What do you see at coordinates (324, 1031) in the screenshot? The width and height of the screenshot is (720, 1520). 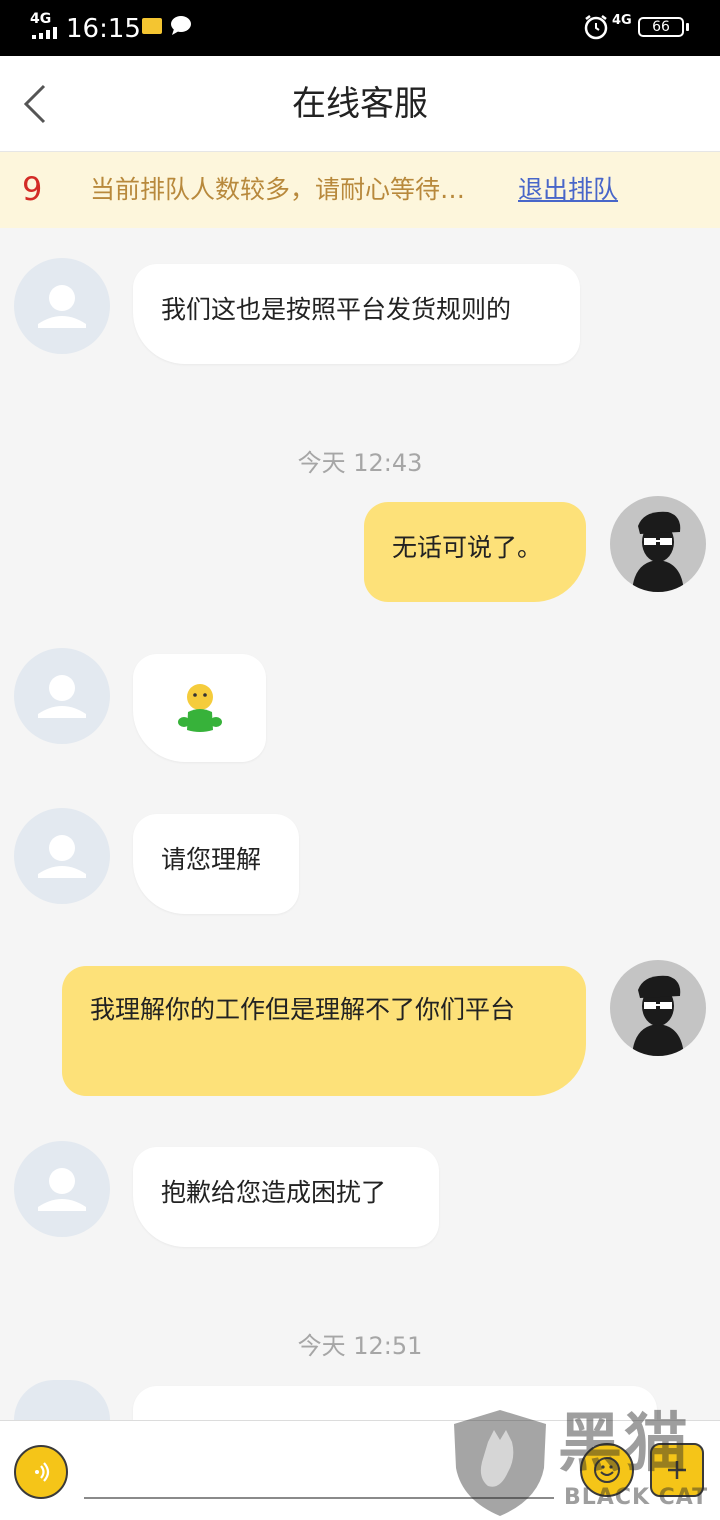 I see `user-message: 我理解你的工作但是理解不了你们平台` at bounding box center [324, 1031].